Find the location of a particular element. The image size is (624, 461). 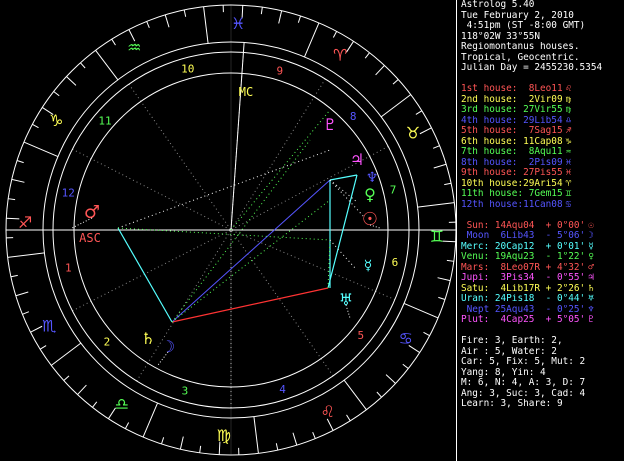

planet-position-text: Jupi: 3Pis34 - 0°55' is located at coordinates (523, 278).